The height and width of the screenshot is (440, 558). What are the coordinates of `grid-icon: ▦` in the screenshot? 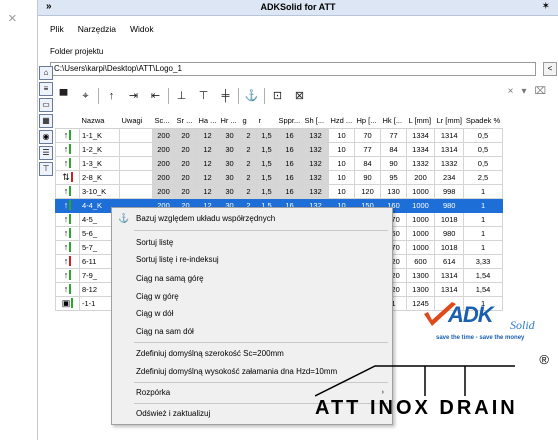 It's located at (46, 121).